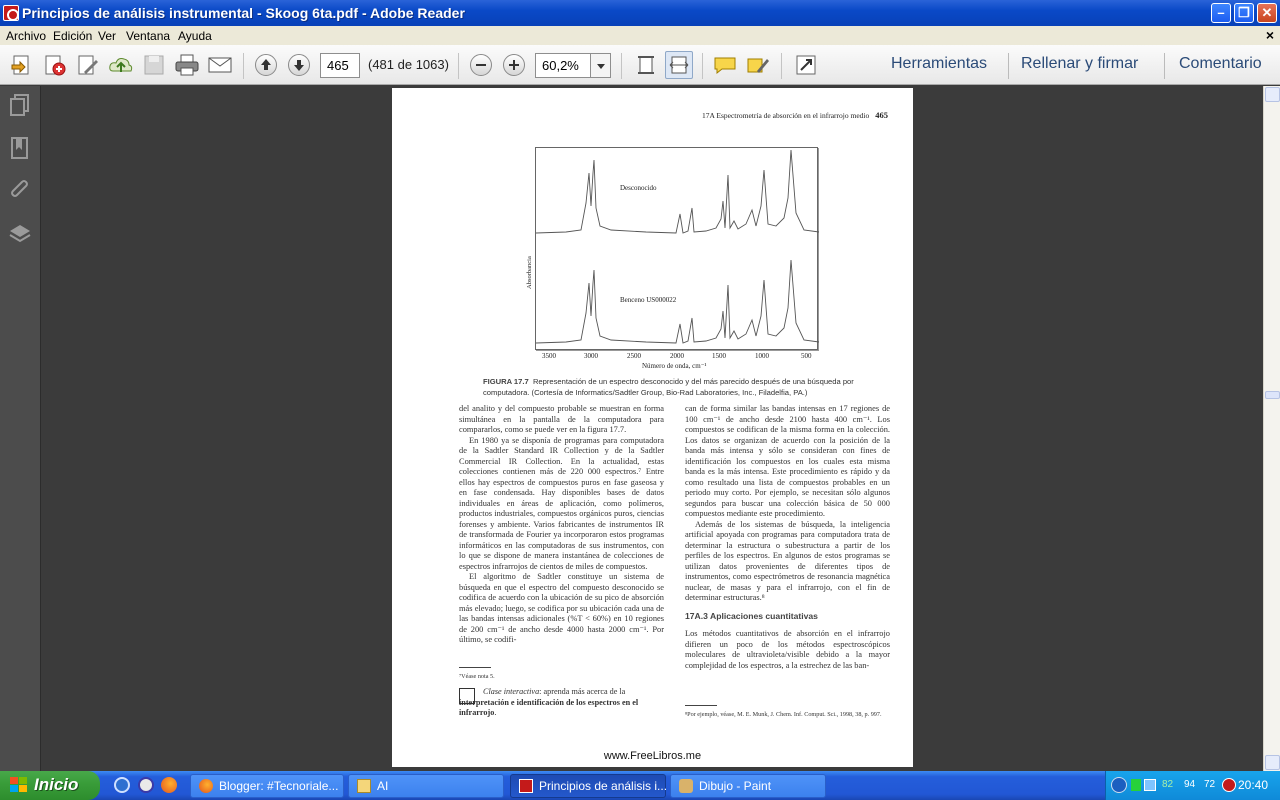 This screenshot has height=800, width=1280. Describe the element at coordinates (187, 65) in the screenshot. I see `print-icon` at that location.